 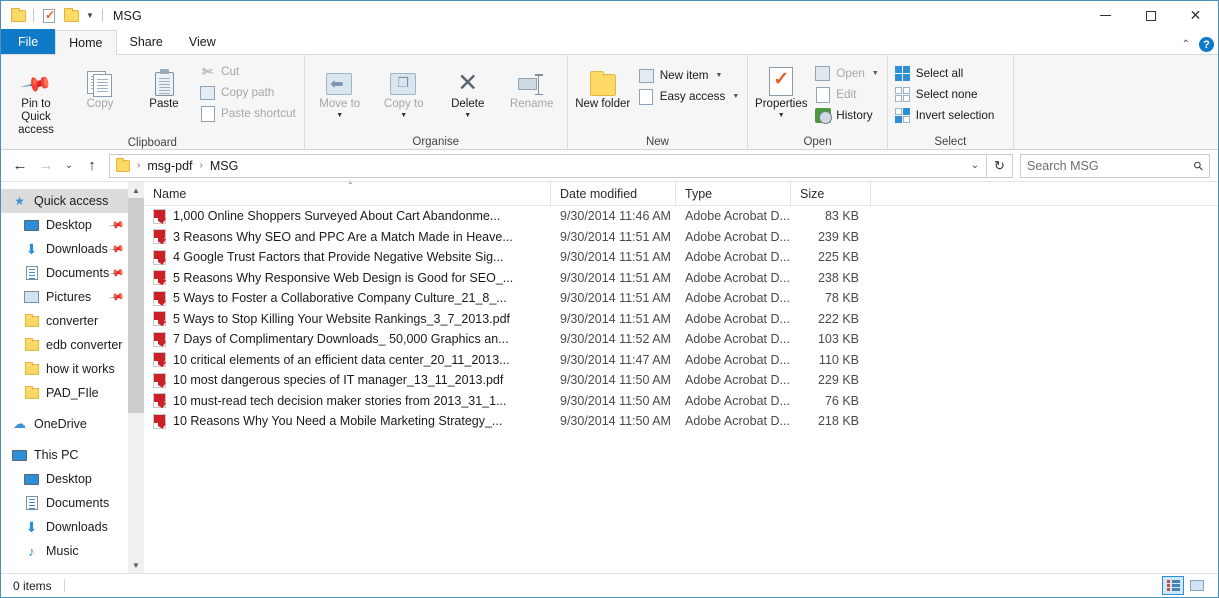 I want to click on tab-share: Share, so click(x=146, y=41).